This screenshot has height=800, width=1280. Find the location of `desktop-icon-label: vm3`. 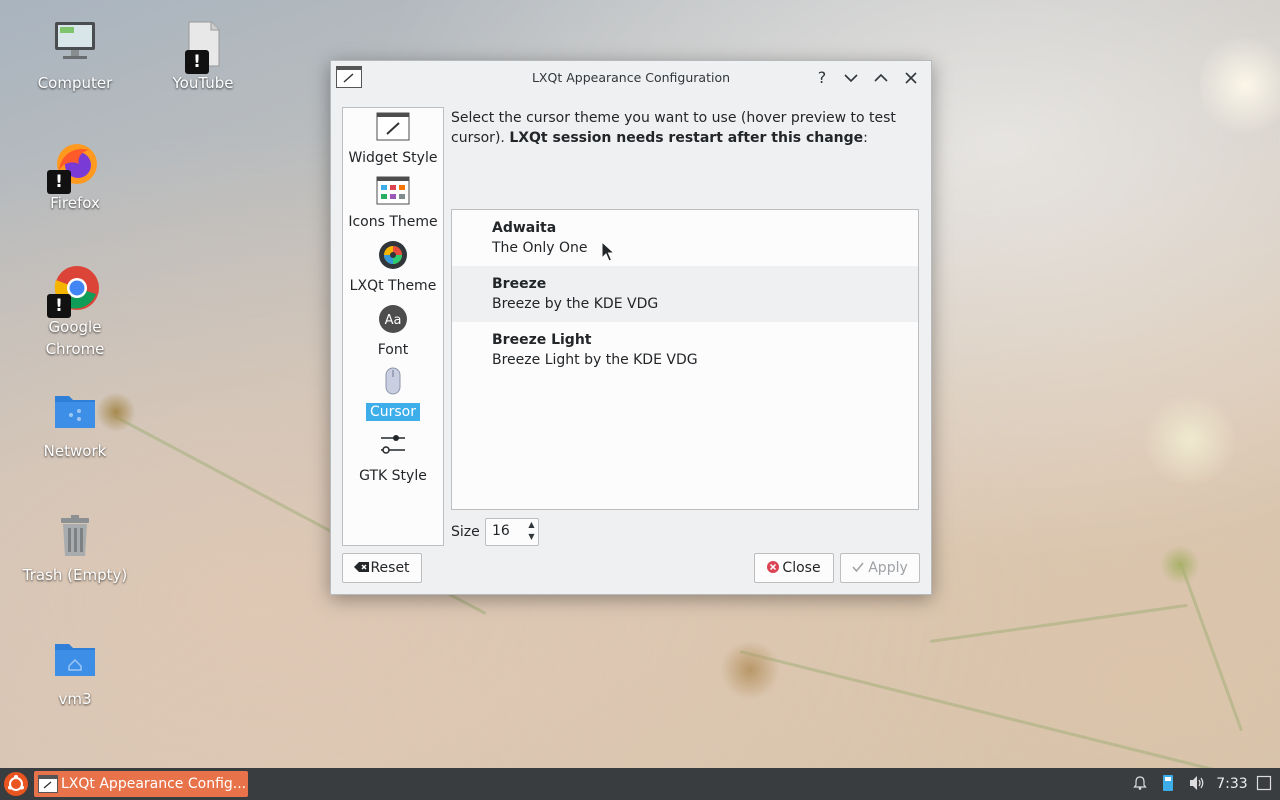

desktop-icon-label: vm3 is located at coordinates (75, 699).